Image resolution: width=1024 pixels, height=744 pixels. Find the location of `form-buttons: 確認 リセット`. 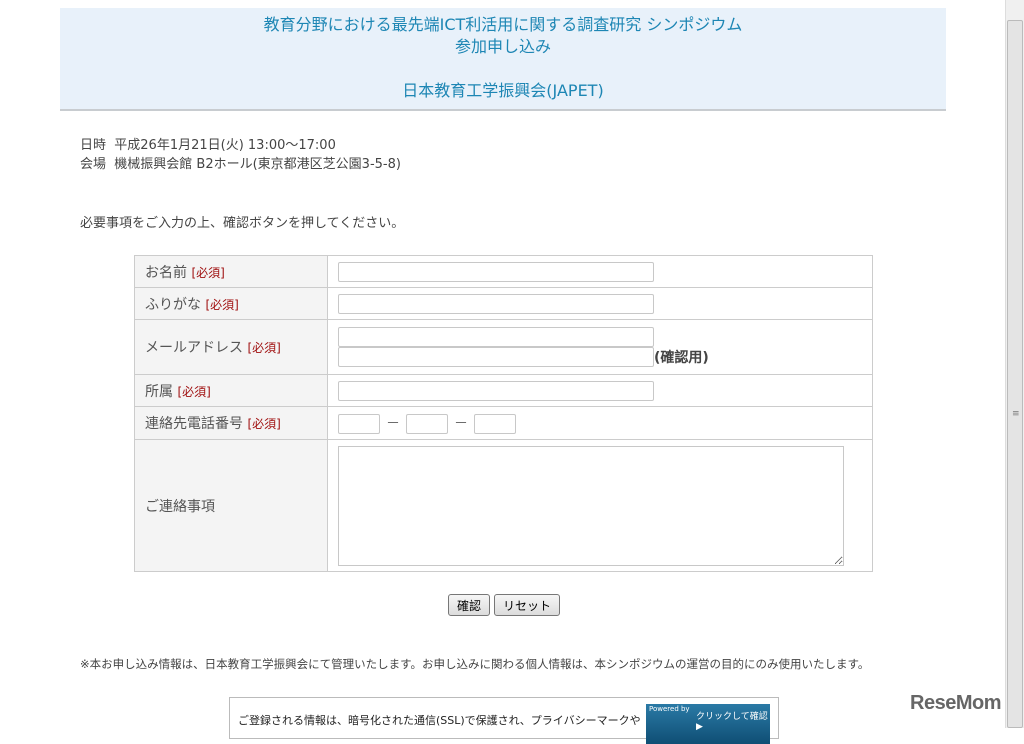

form-buttons: 確認 リセット is located at coordinates (506, 605).